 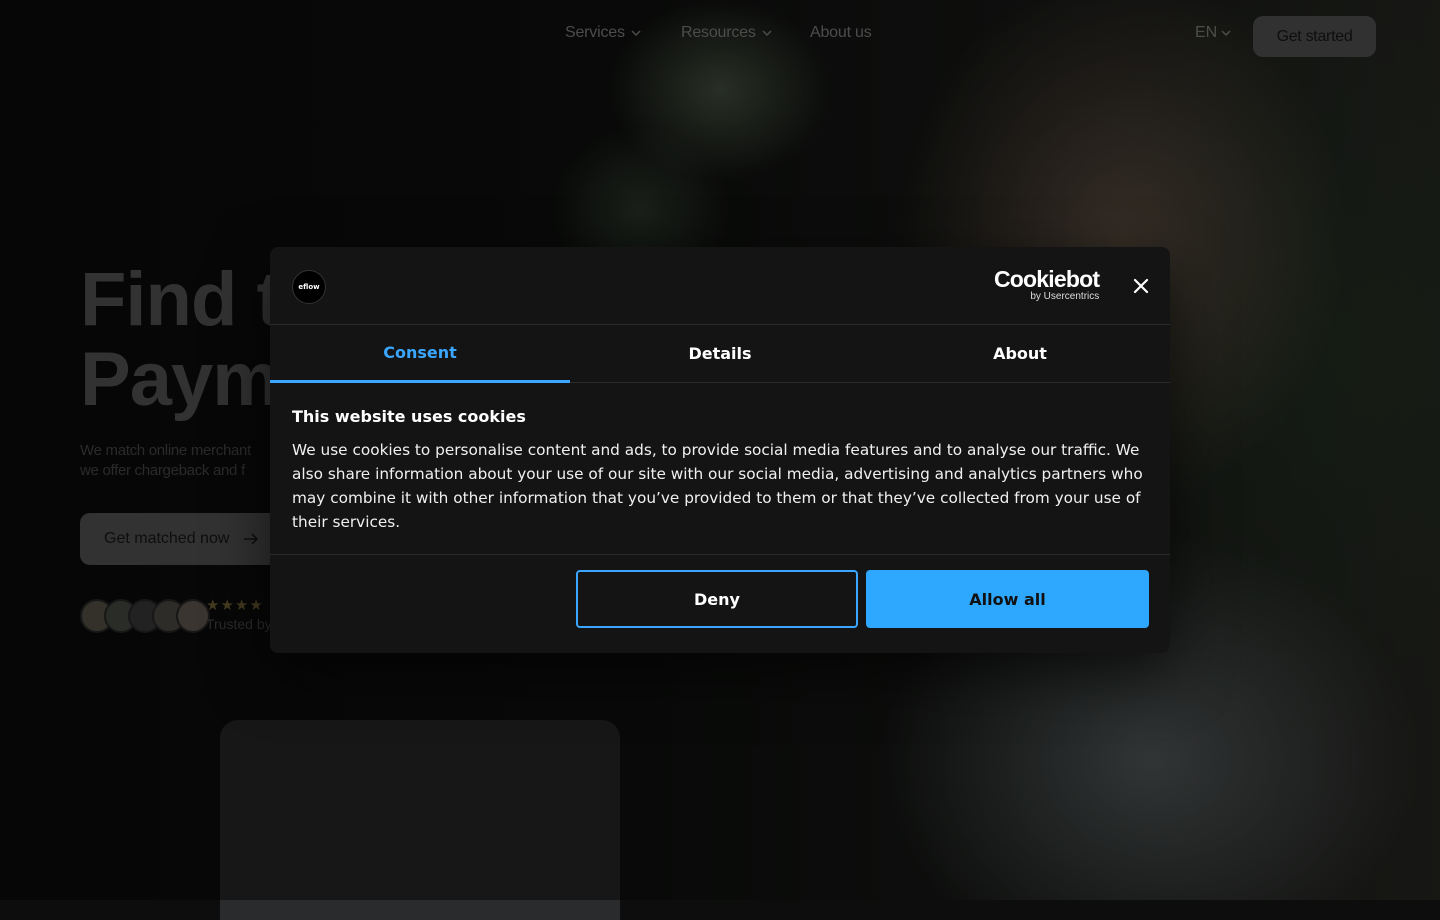 What do you see at coordinates (720, 286) in the screenshot?
I see `dialog-header: eflow Cookiebot by Usercentrics` at bounding box center [720, 286].